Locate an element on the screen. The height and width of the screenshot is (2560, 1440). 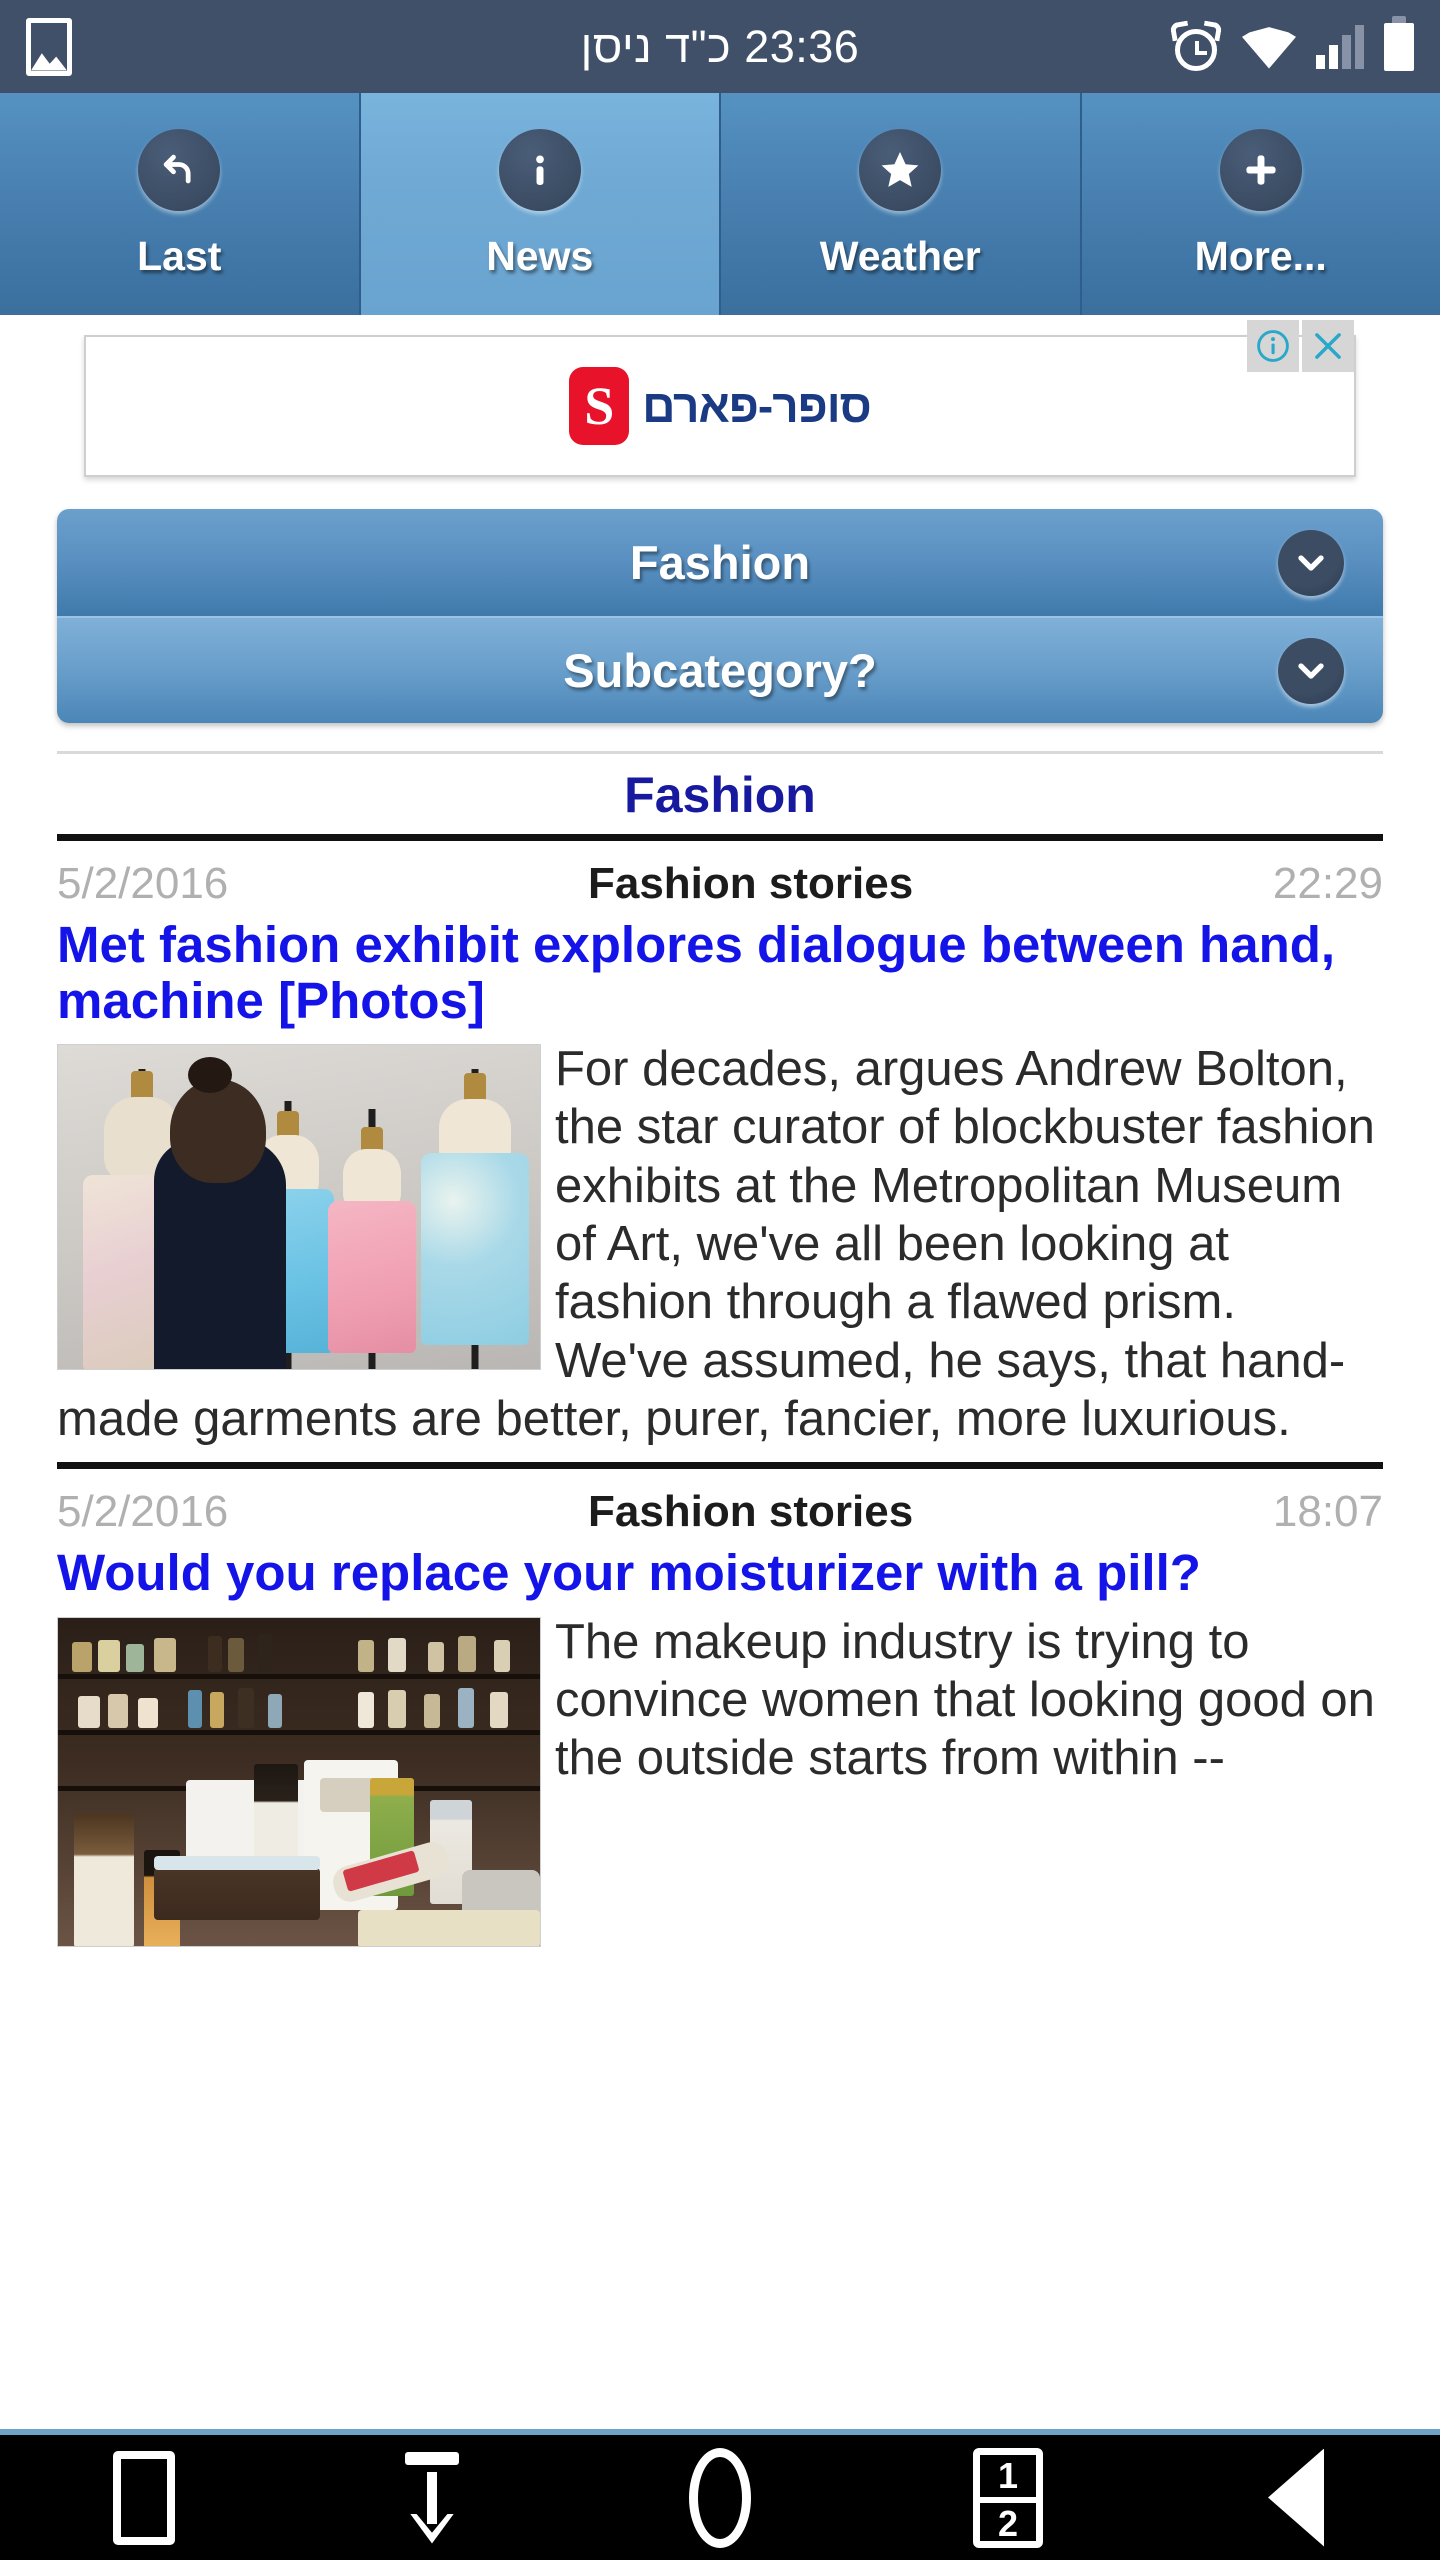
square-icon is located at coordinates (144, 2497).